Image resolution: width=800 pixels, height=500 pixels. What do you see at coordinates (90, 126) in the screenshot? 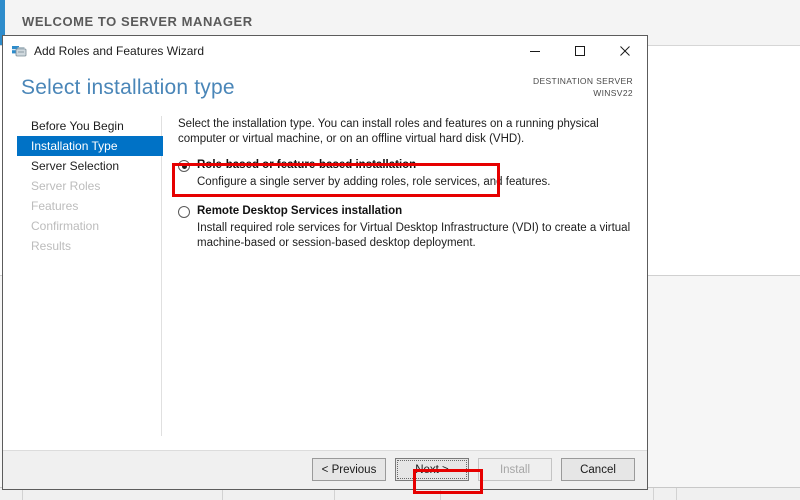
I see `sidebar-item-before-you-begin: Before You Begin` at bounding box center [90, 126].